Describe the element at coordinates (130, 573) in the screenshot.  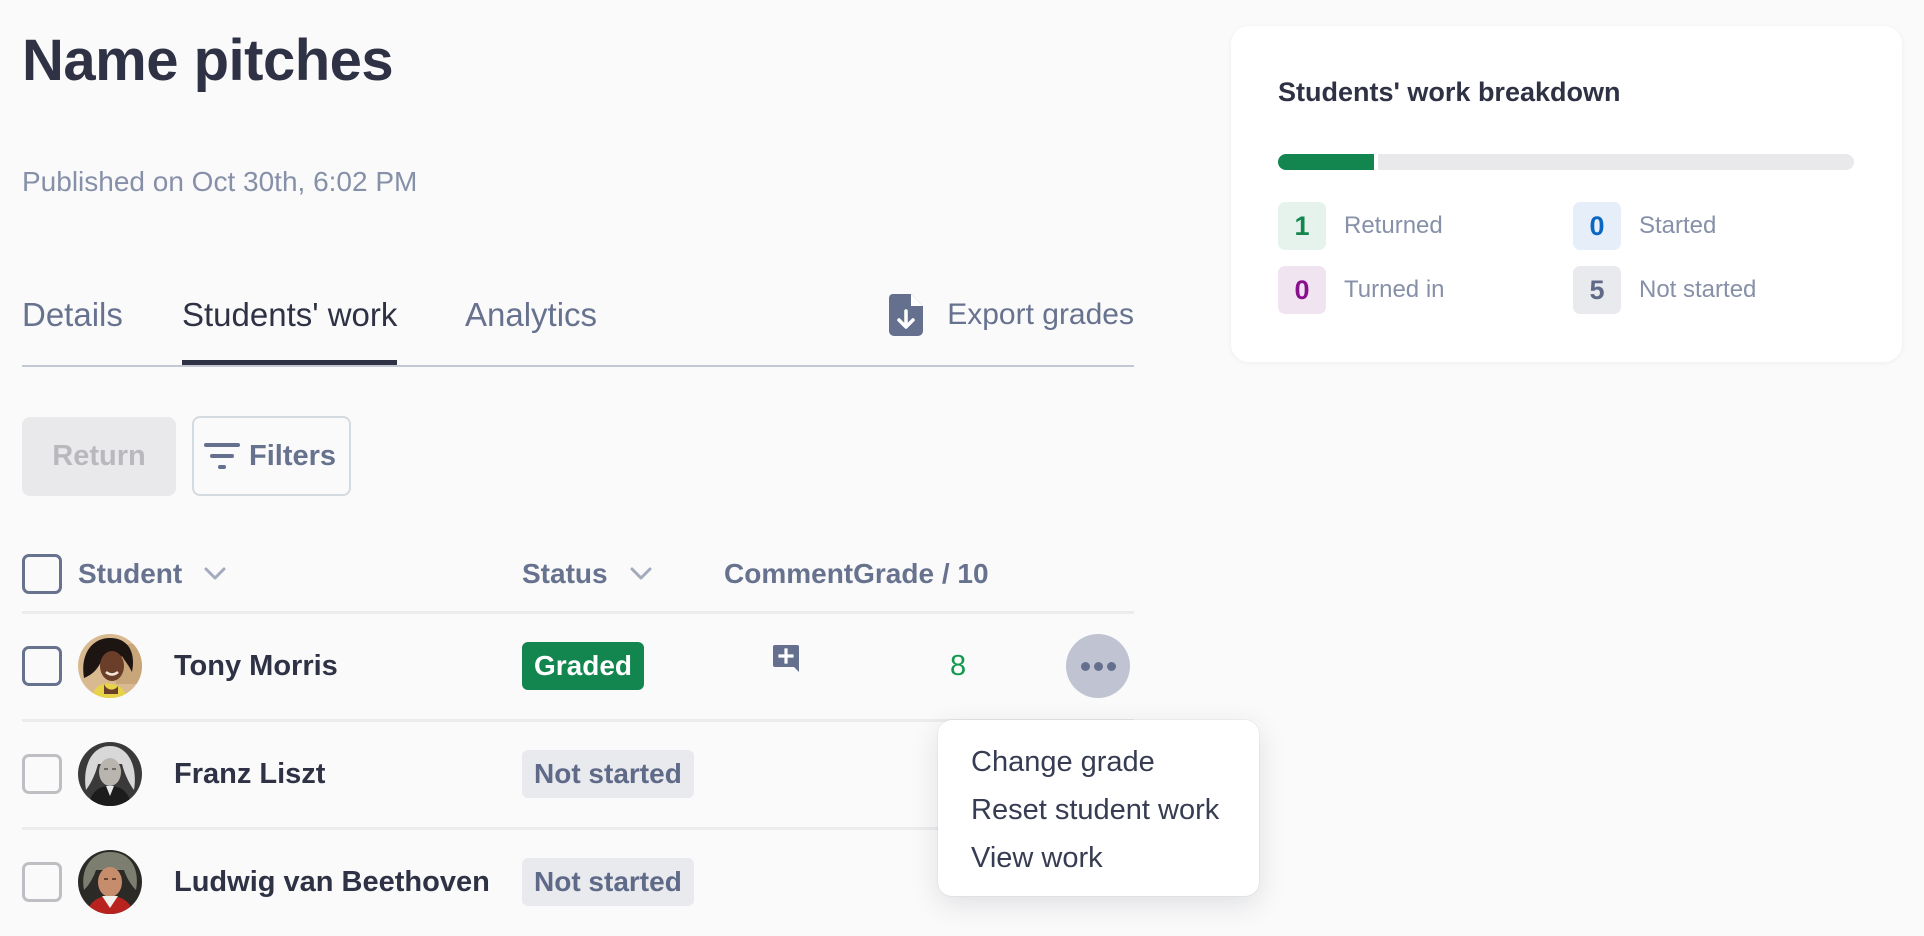
I see `student-header-label: Student` at that location.